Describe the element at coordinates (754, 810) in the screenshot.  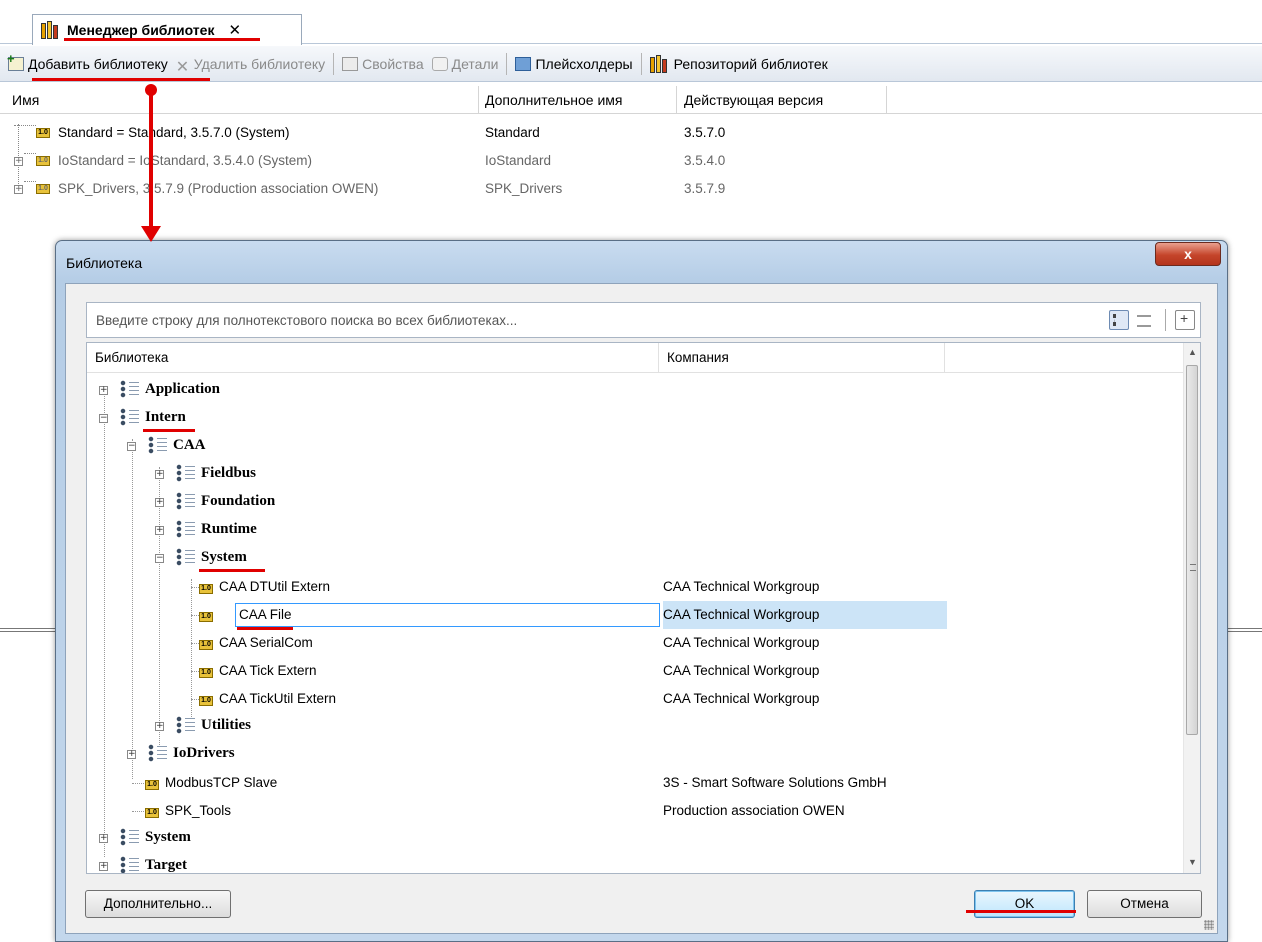
I see `company-cell: Production association OWEN` at that location.